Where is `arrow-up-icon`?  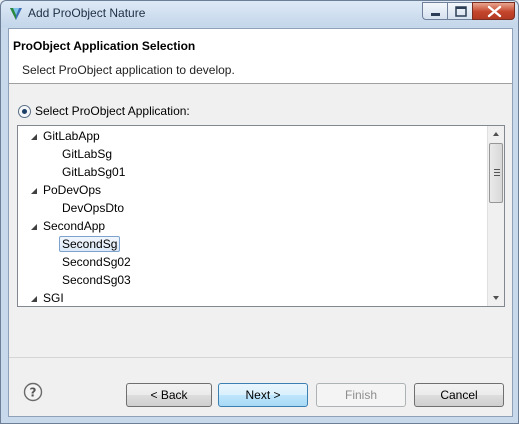 arrow-up-icon is located at coordinates (496, 134).